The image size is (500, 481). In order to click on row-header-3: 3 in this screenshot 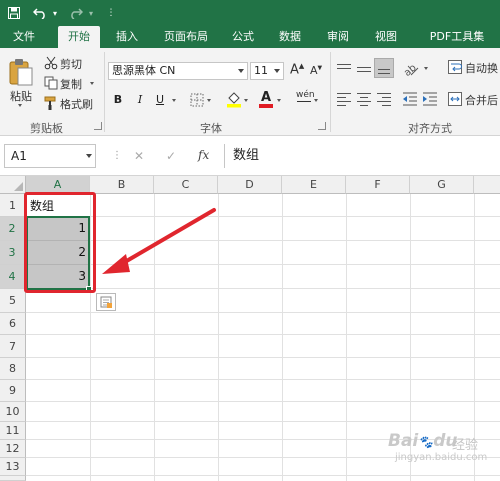, I will do `click(13, 253)`.